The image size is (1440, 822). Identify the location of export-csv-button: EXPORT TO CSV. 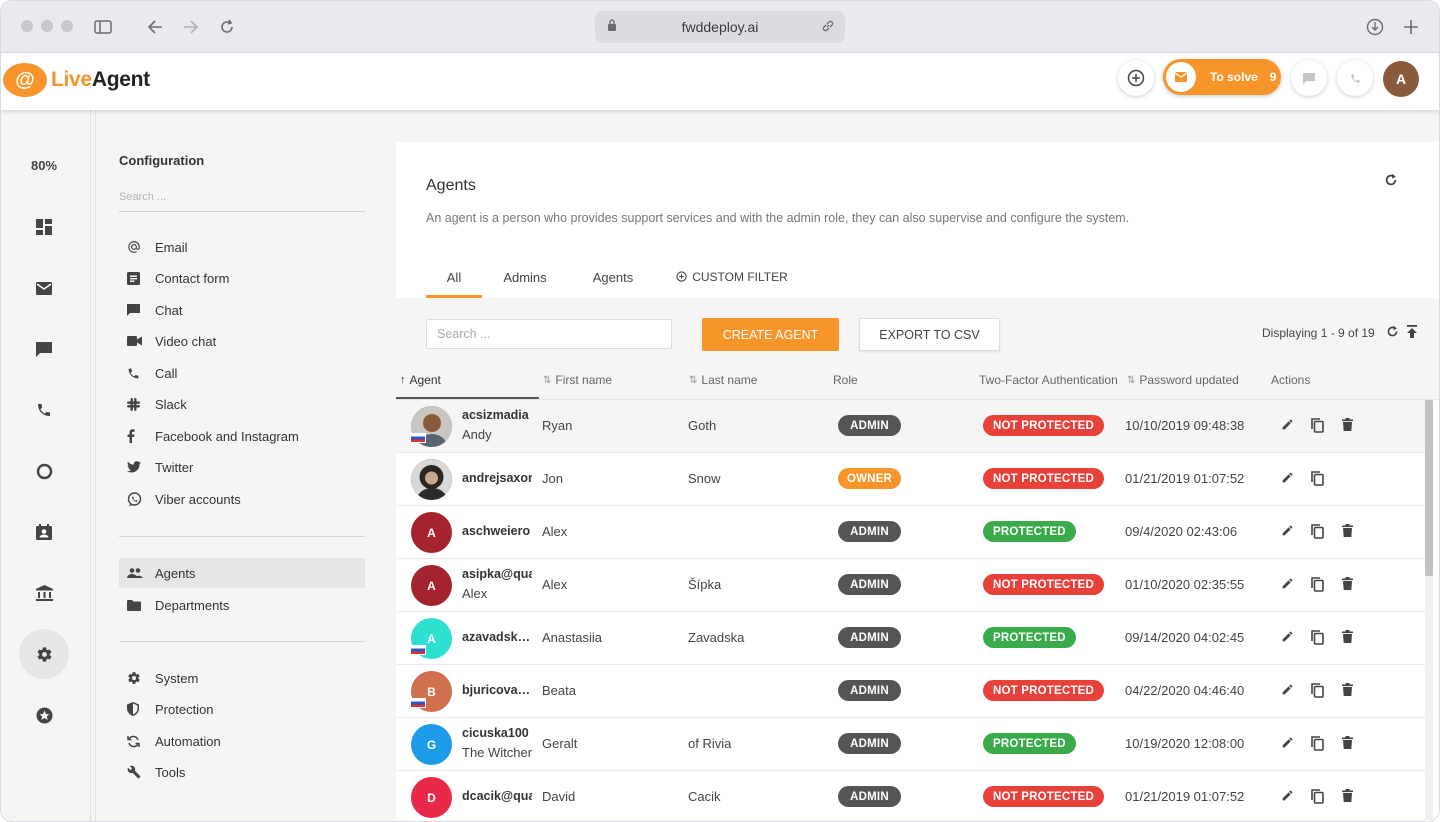
(929, 334).